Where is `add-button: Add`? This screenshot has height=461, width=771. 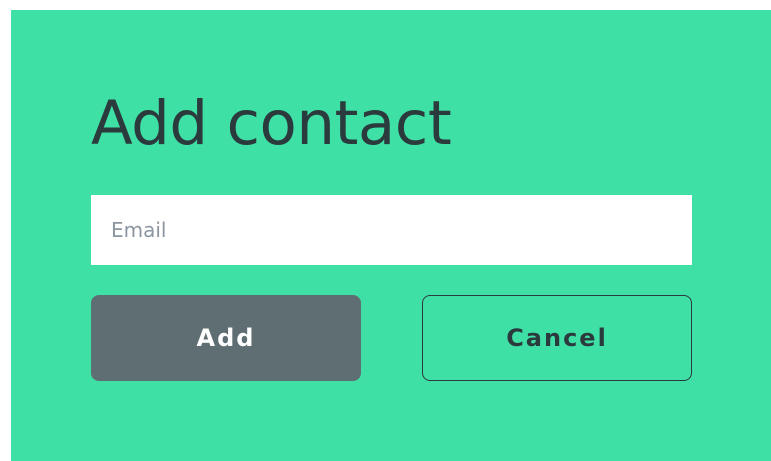 add-button: Add is located at coordinates (226, 338).